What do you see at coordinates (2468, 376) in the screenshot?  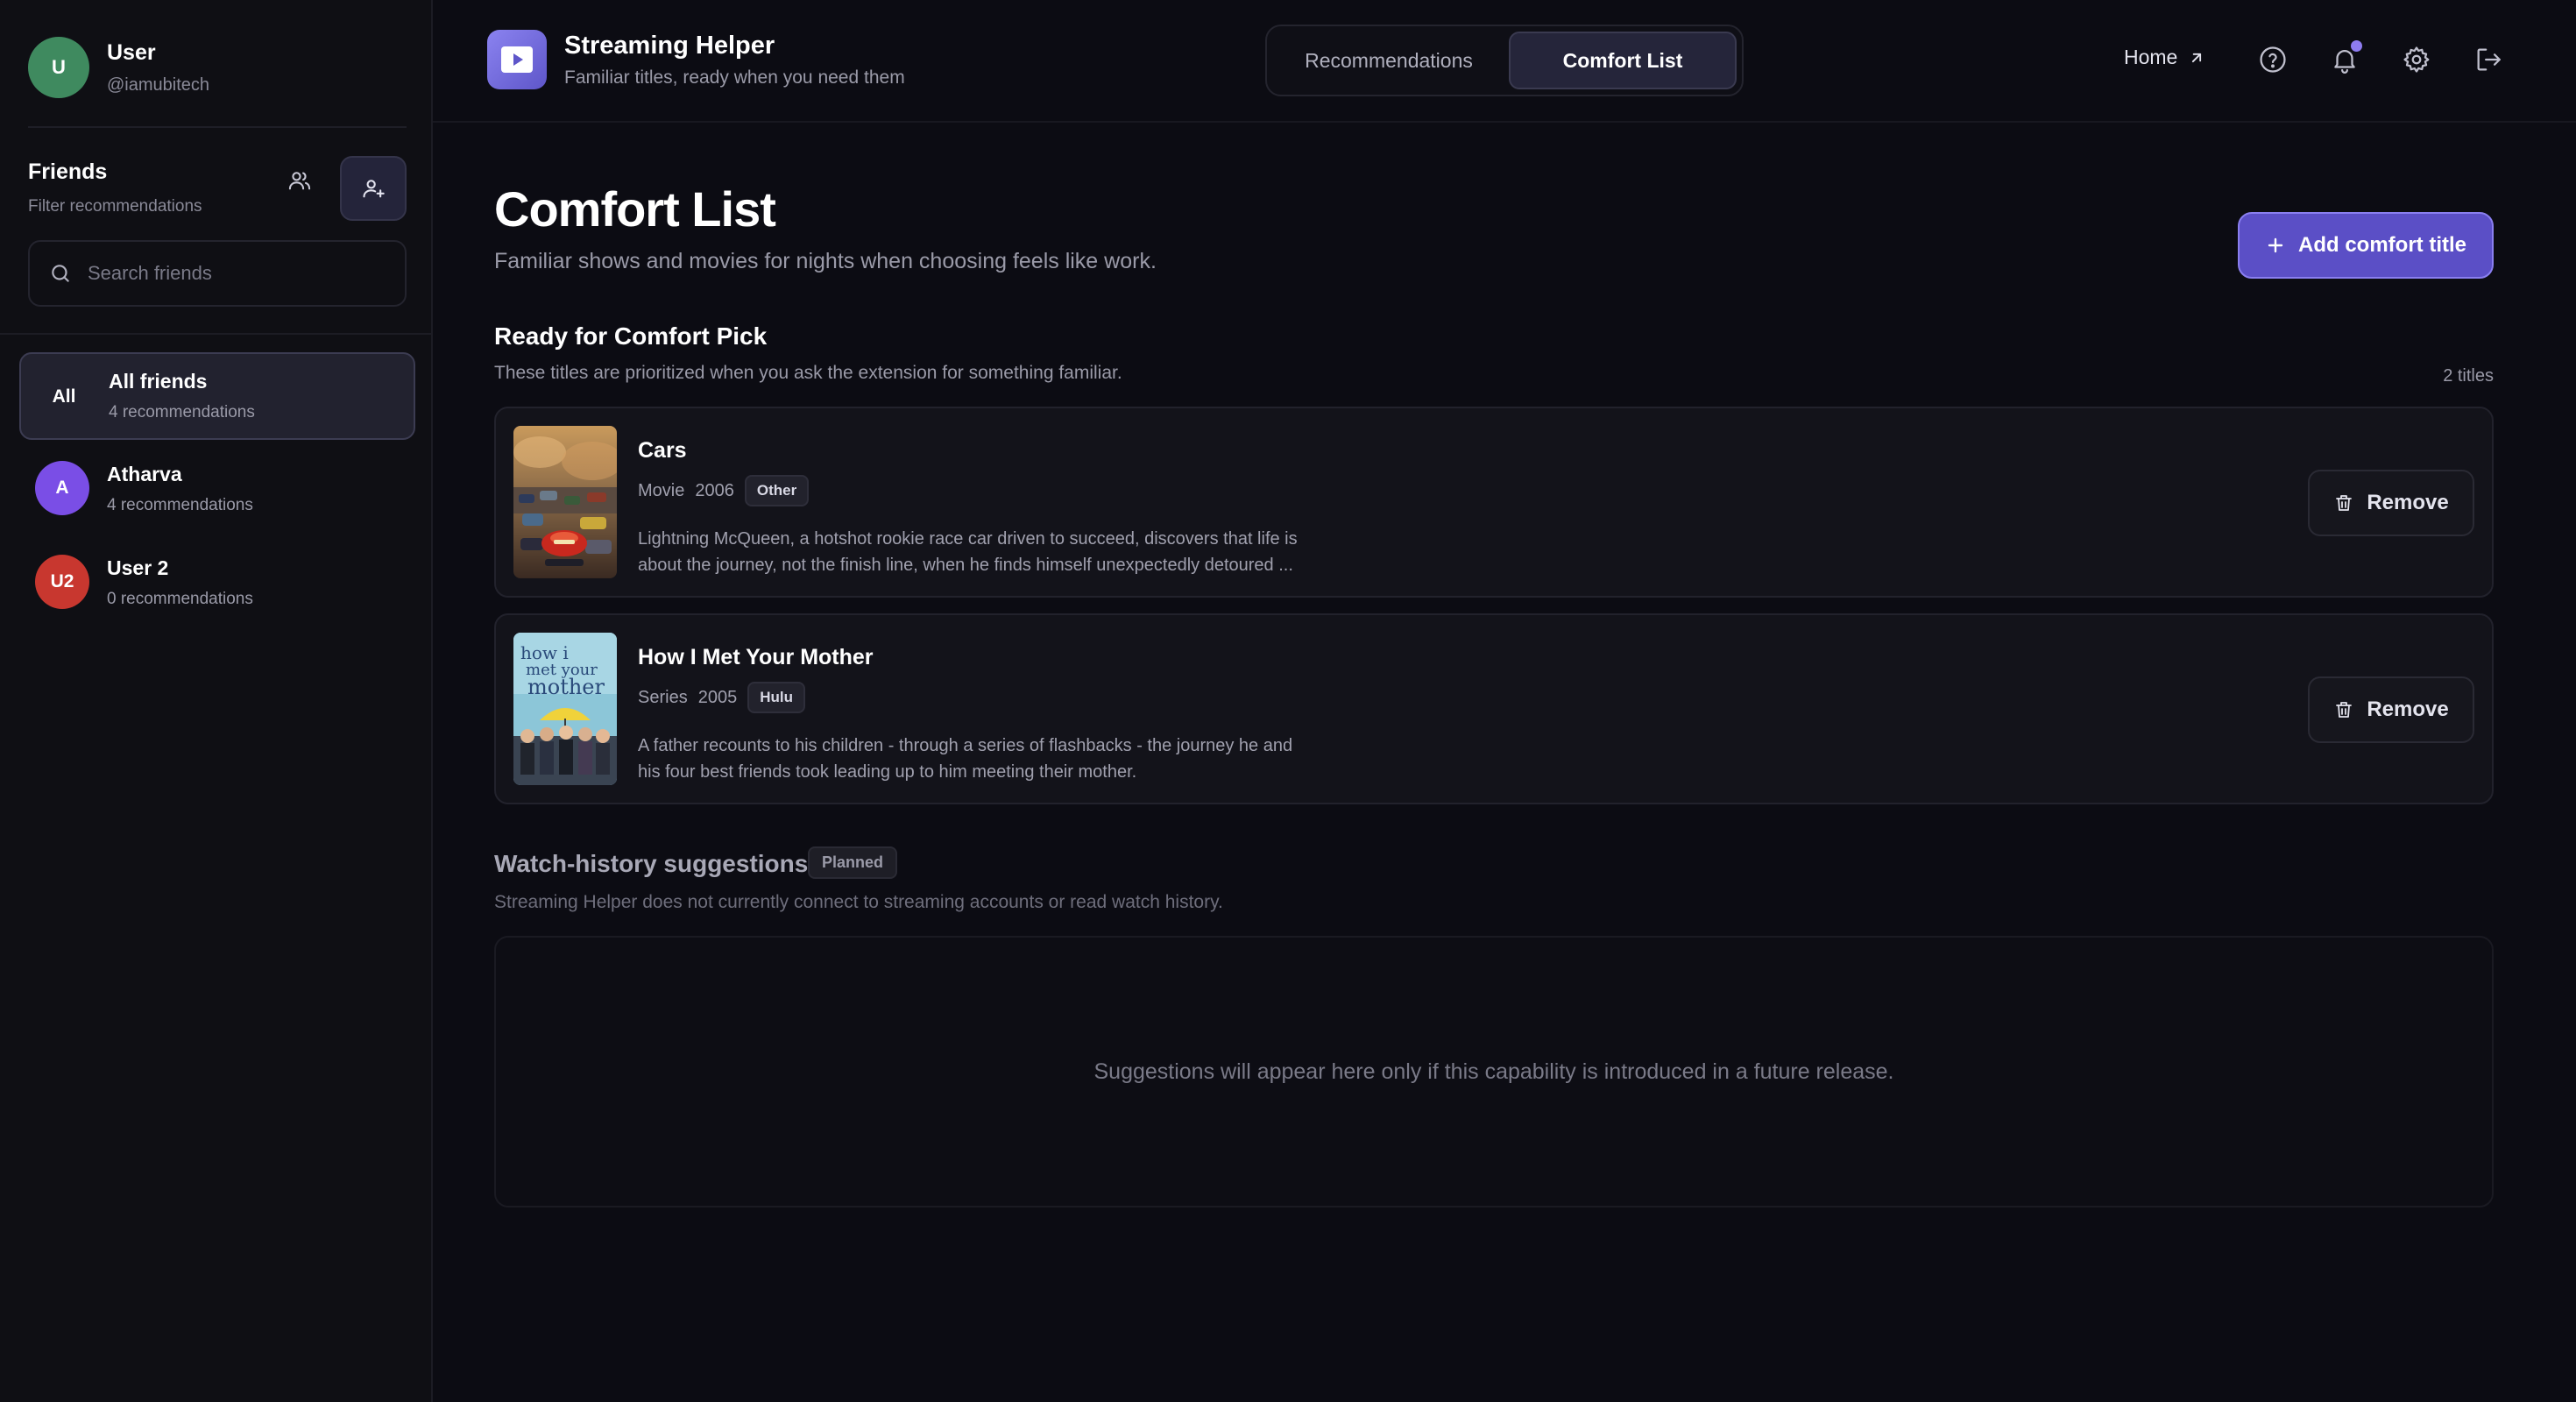 I see `titles-count: 2 titles` at bounding box center [2468, 376].